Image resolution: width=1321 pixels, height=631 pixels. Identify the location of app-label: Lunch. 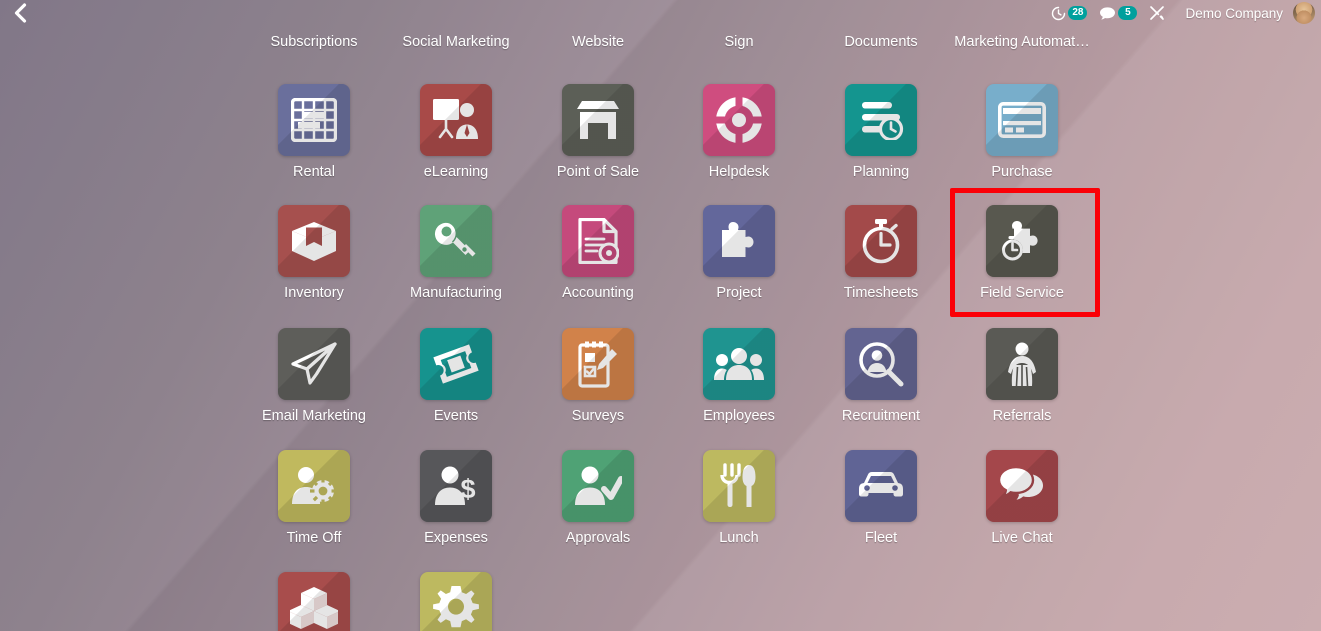
(739, 538).